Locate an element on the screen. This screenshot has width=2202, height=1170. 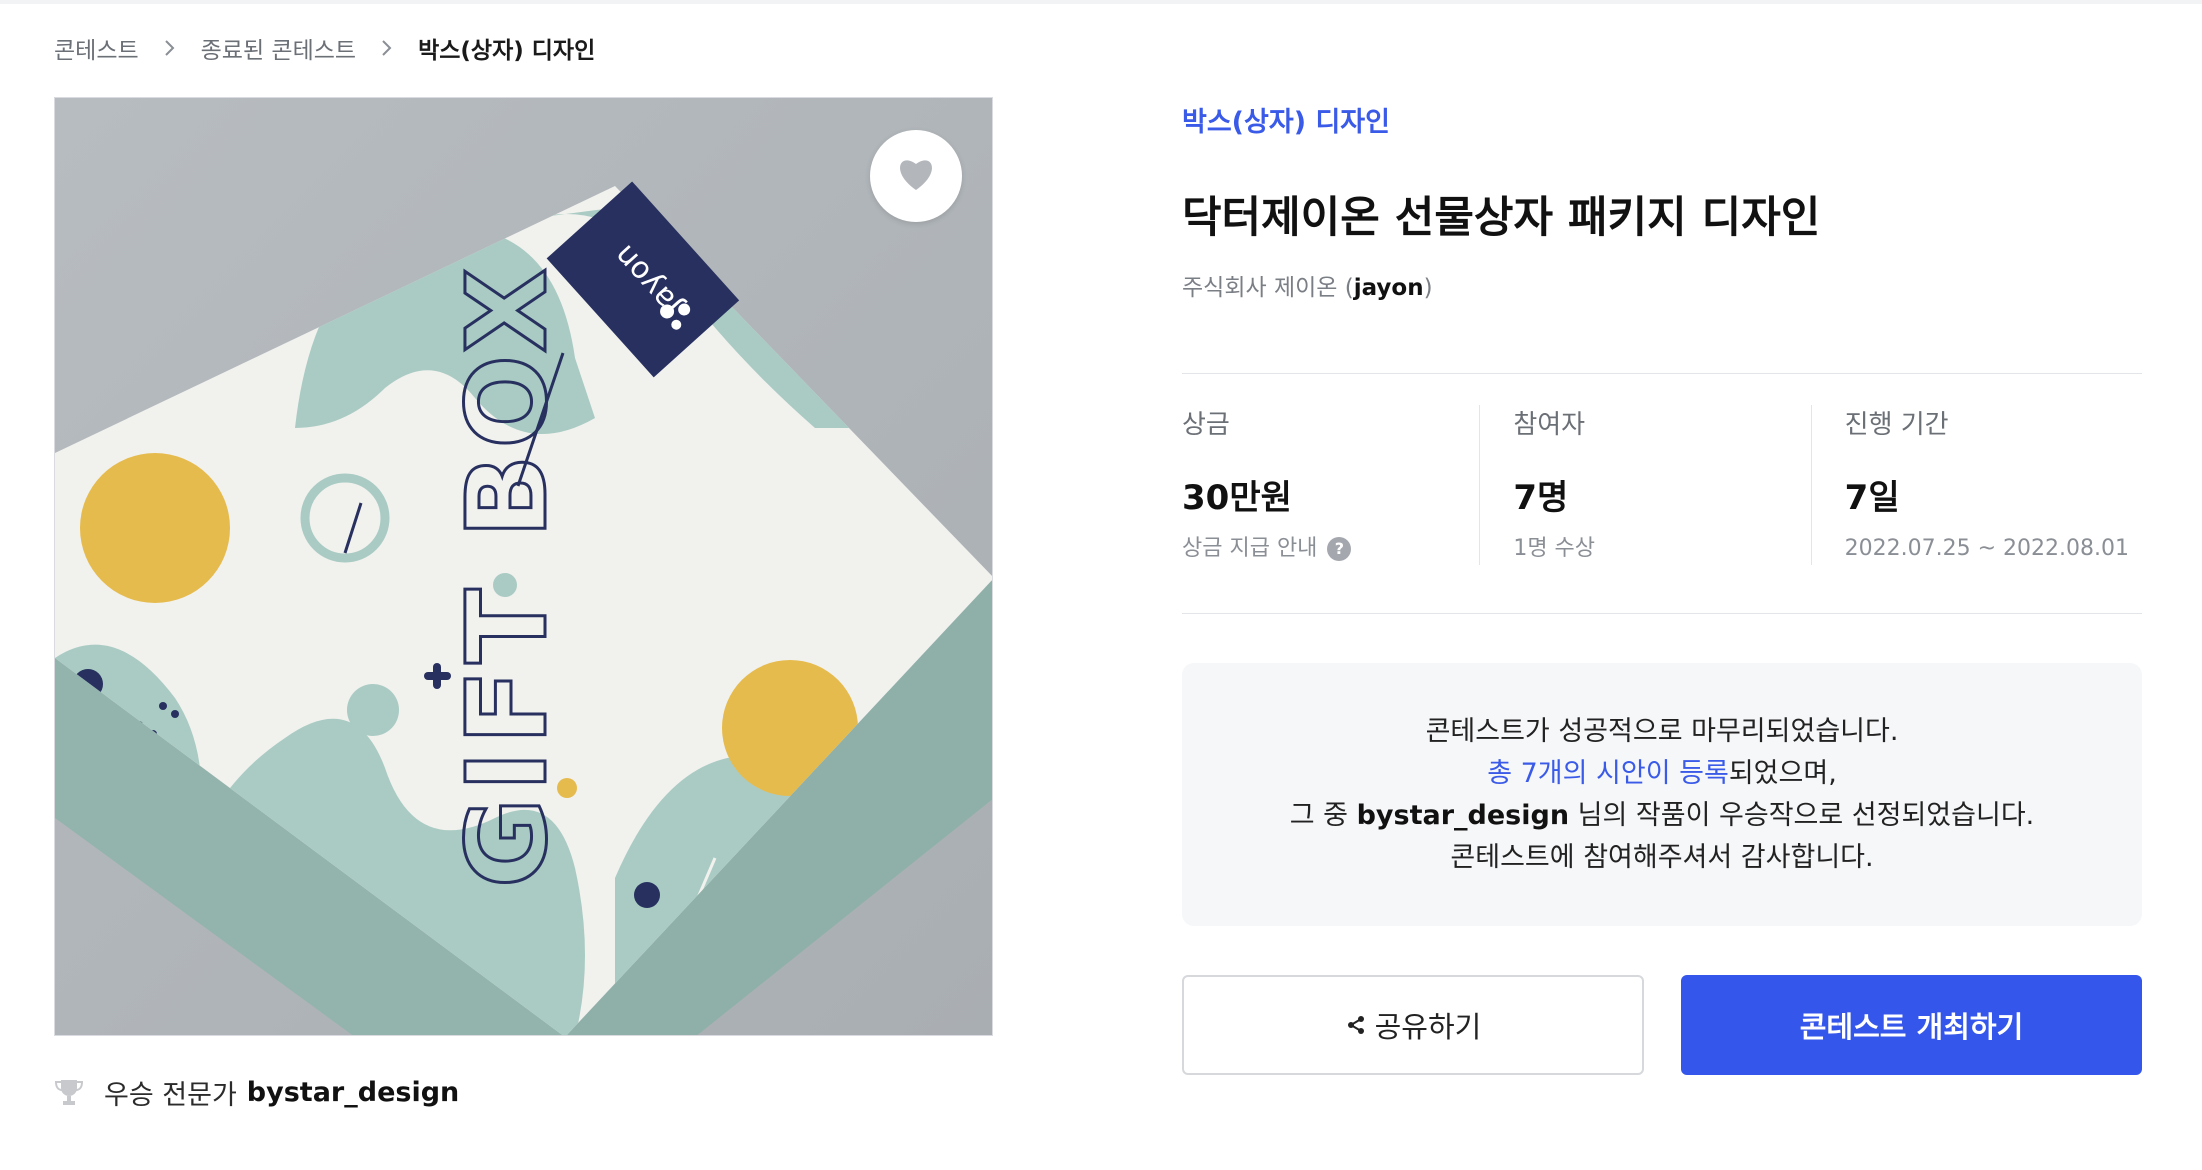
notice-line: 콘테스트에 참여해주셔서 감사합니다. is located at coordinates (1662, 857).